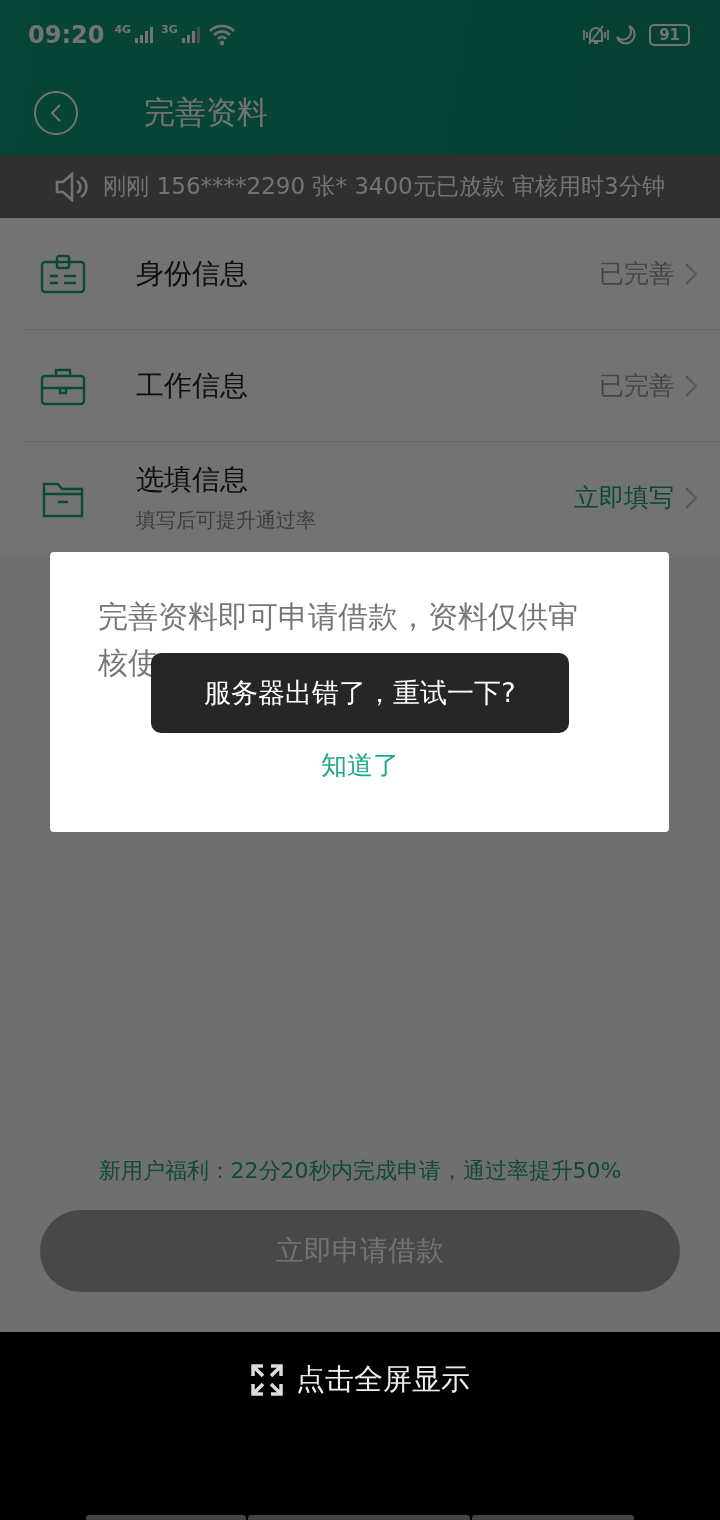 This screenshot has height=1520, width=720. Describe the element at coordinates (72, 186) in the screenshot. I see `speaker-icon` at that location.